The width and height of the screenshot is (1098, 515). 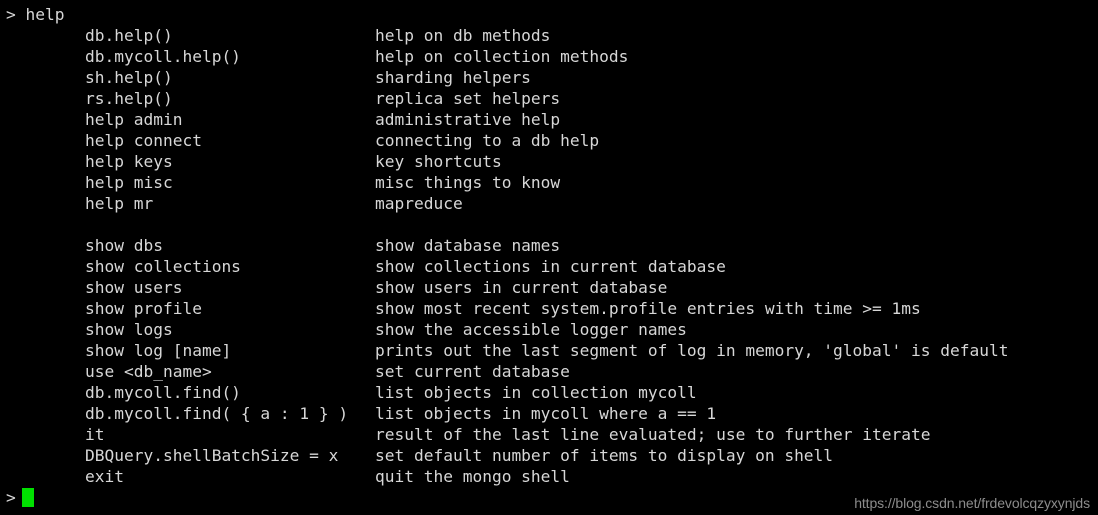 I want to click on help-row: help mr mapreduce, so click(x=549, y=203).